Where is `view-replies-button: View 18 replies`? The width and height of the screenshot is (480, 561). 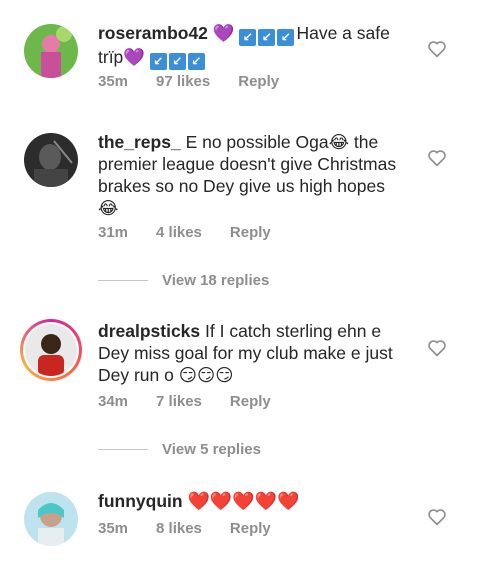
view-replies-button: View 18 replies is located at coordinates (183, 280).